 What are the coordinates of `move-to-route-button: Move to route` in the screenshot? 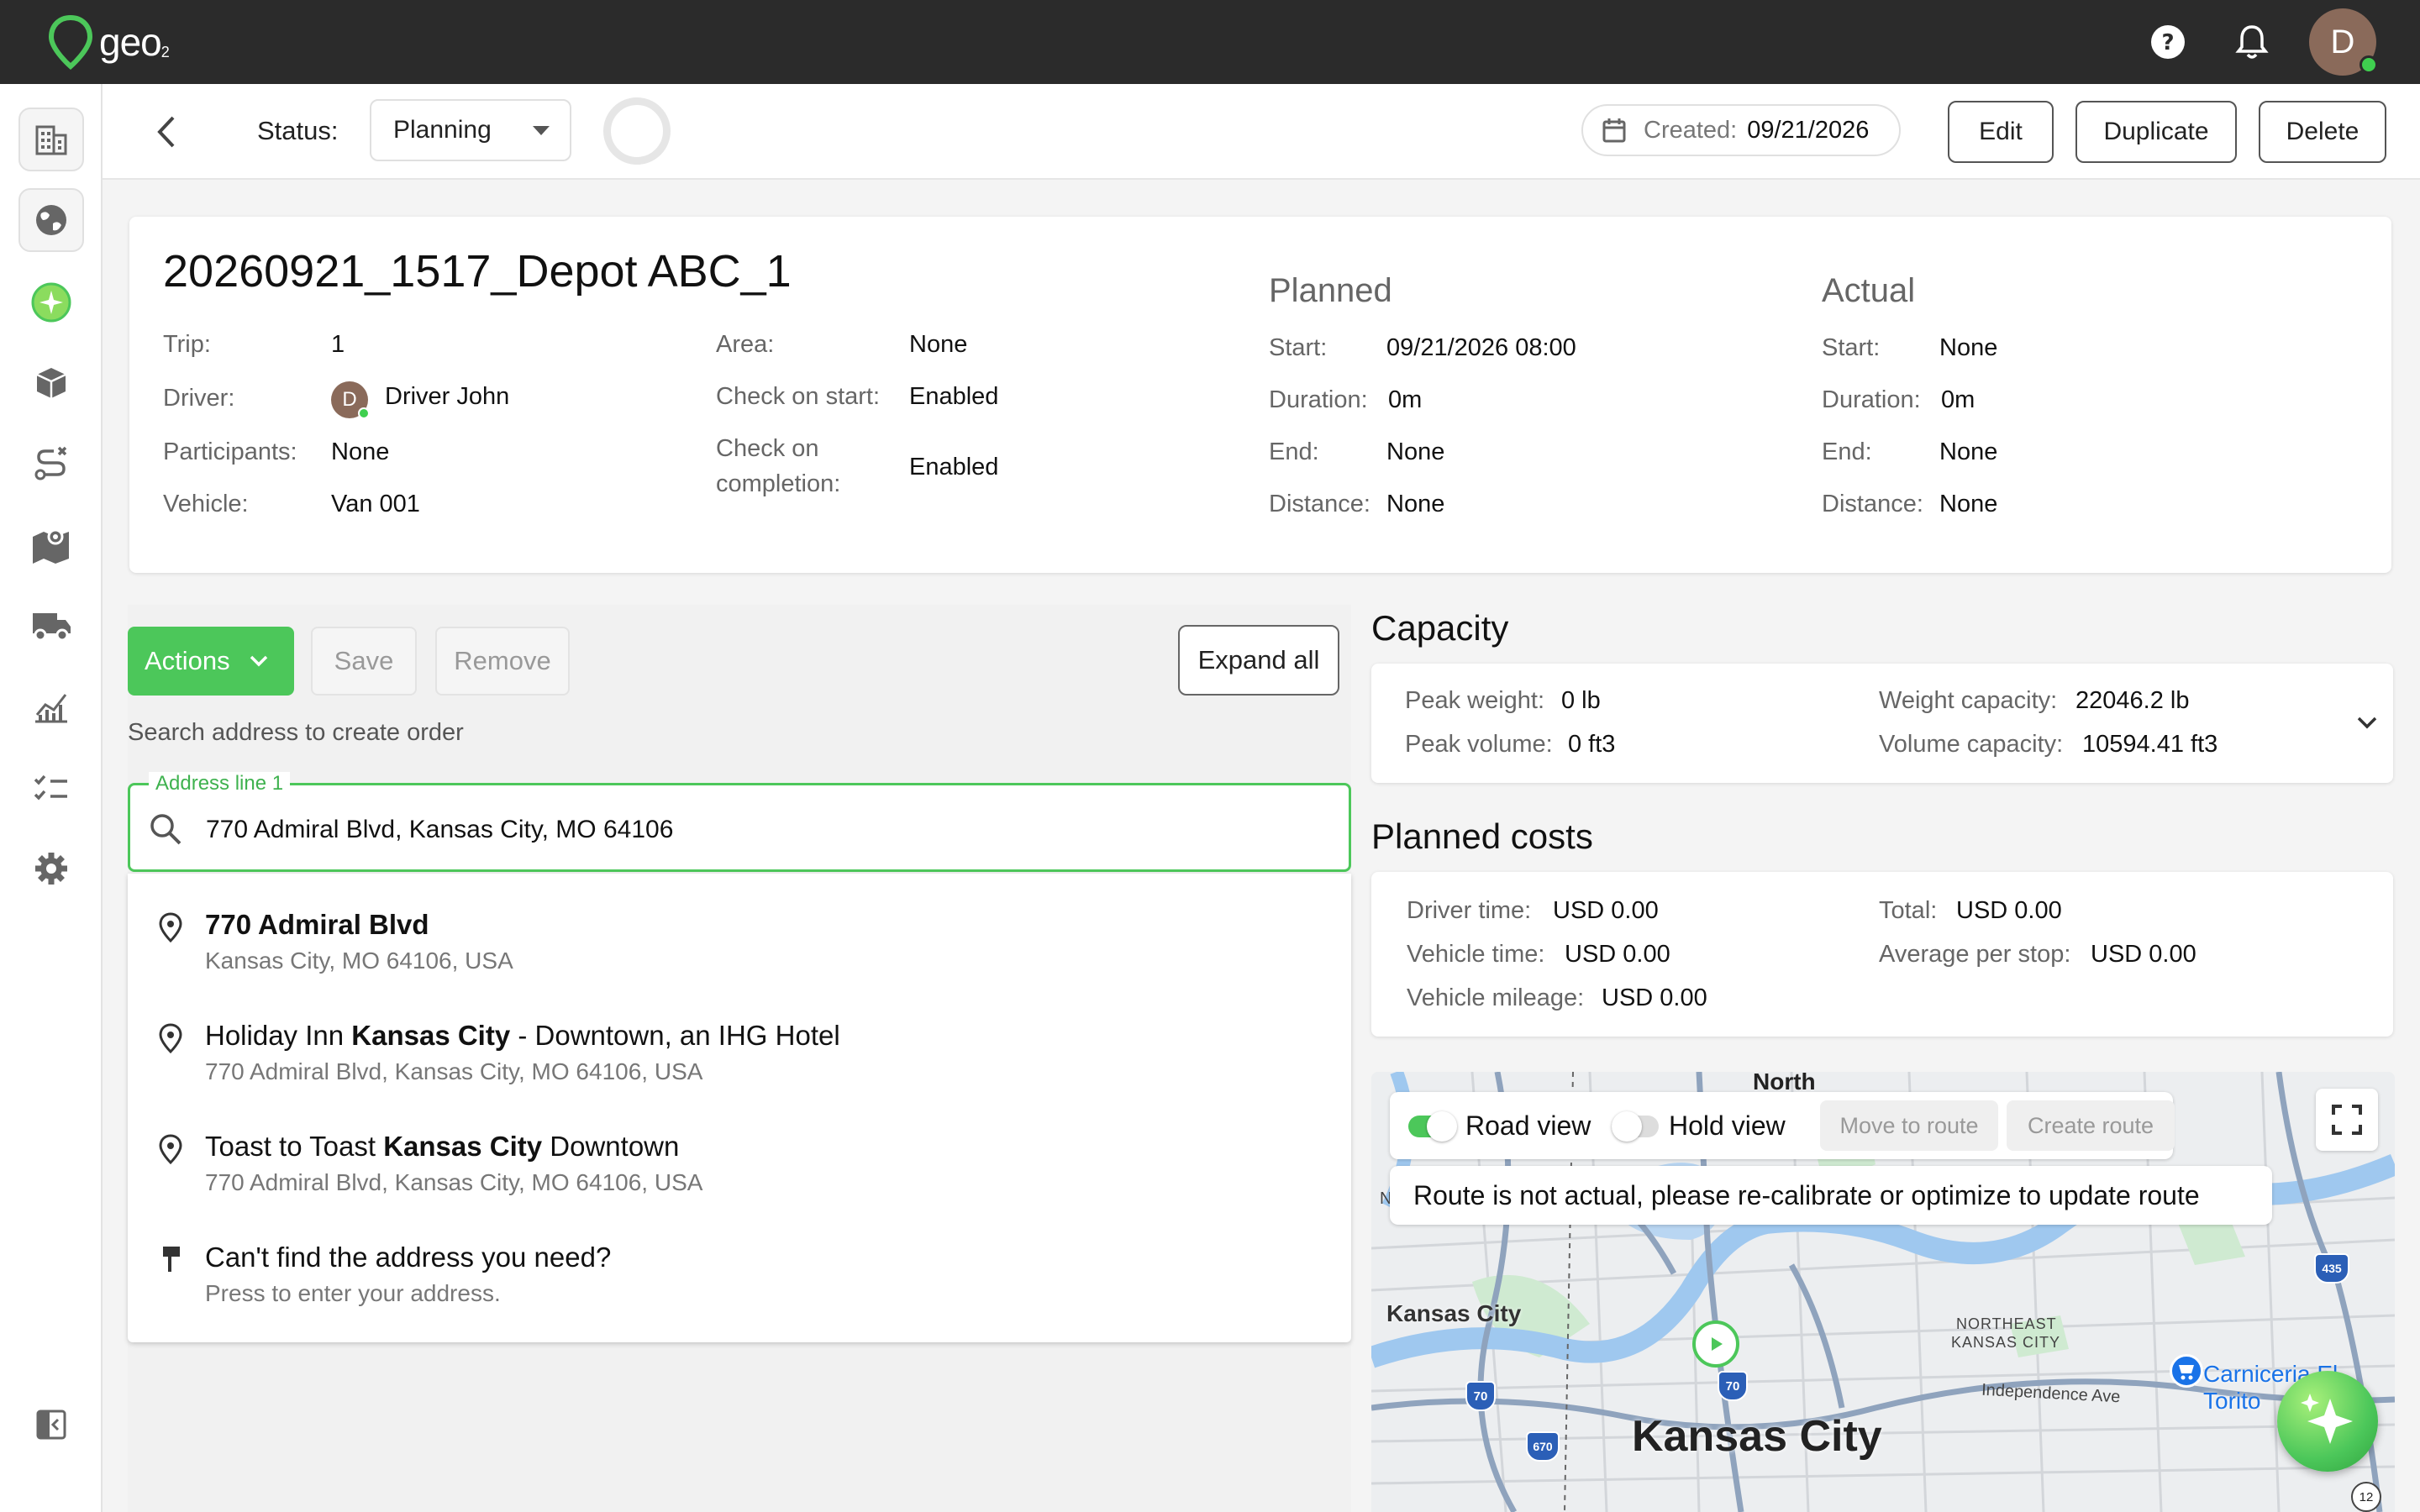 It's located at (1909, 1125).